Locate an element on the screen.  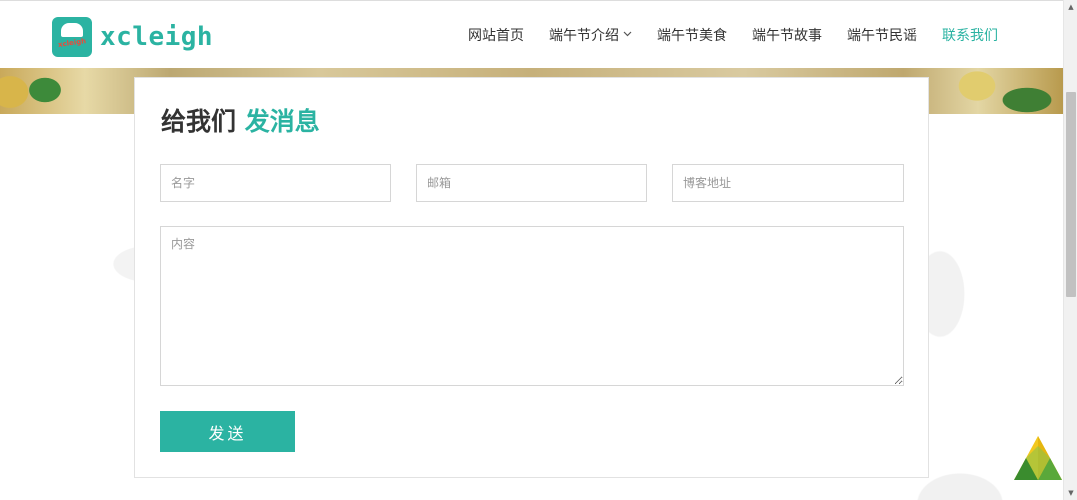
nav-stories: 端午节故事 is located at coordinates (787, 35).